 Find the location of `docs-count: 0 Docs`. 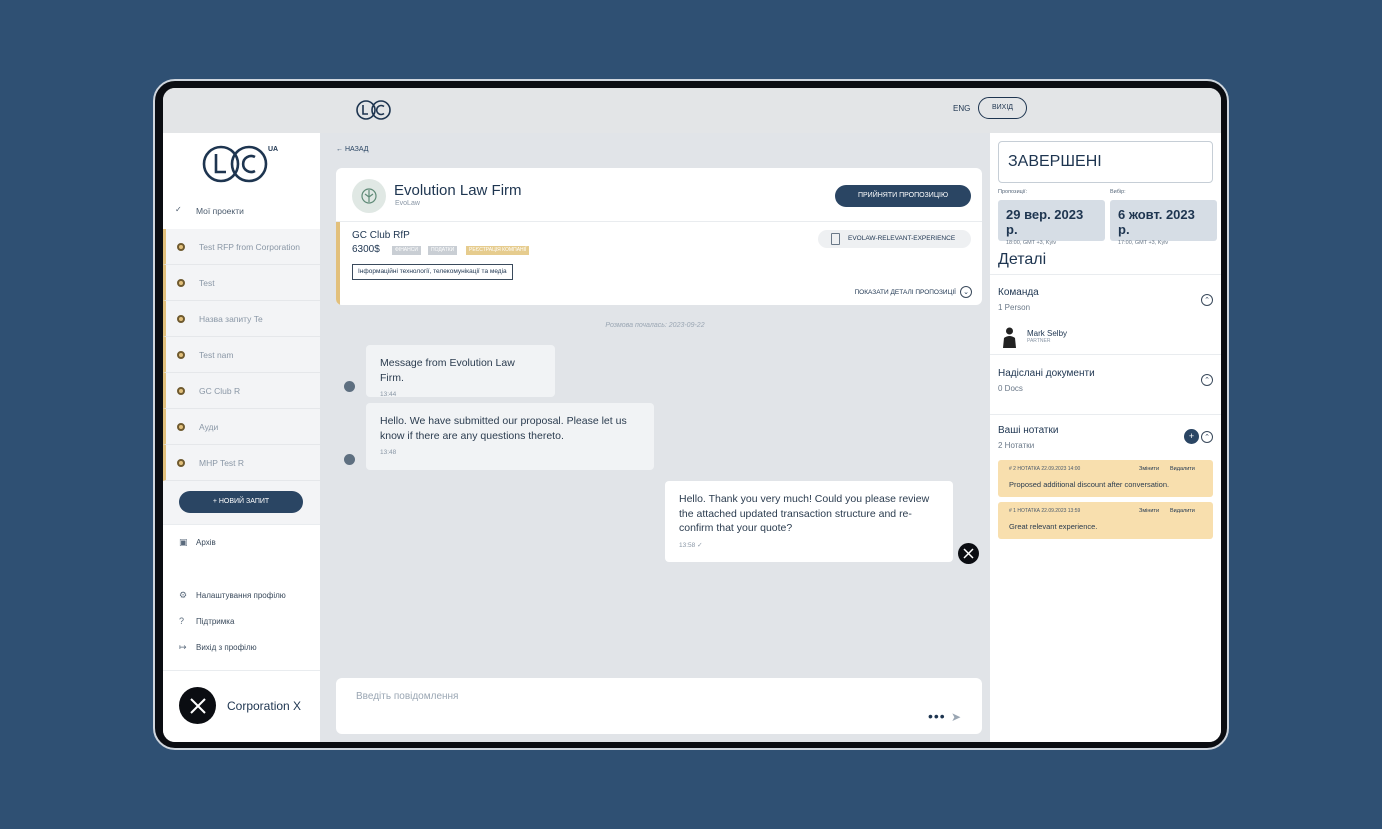

docs-count: 0 Docs is located at coordinates (1010, 388).